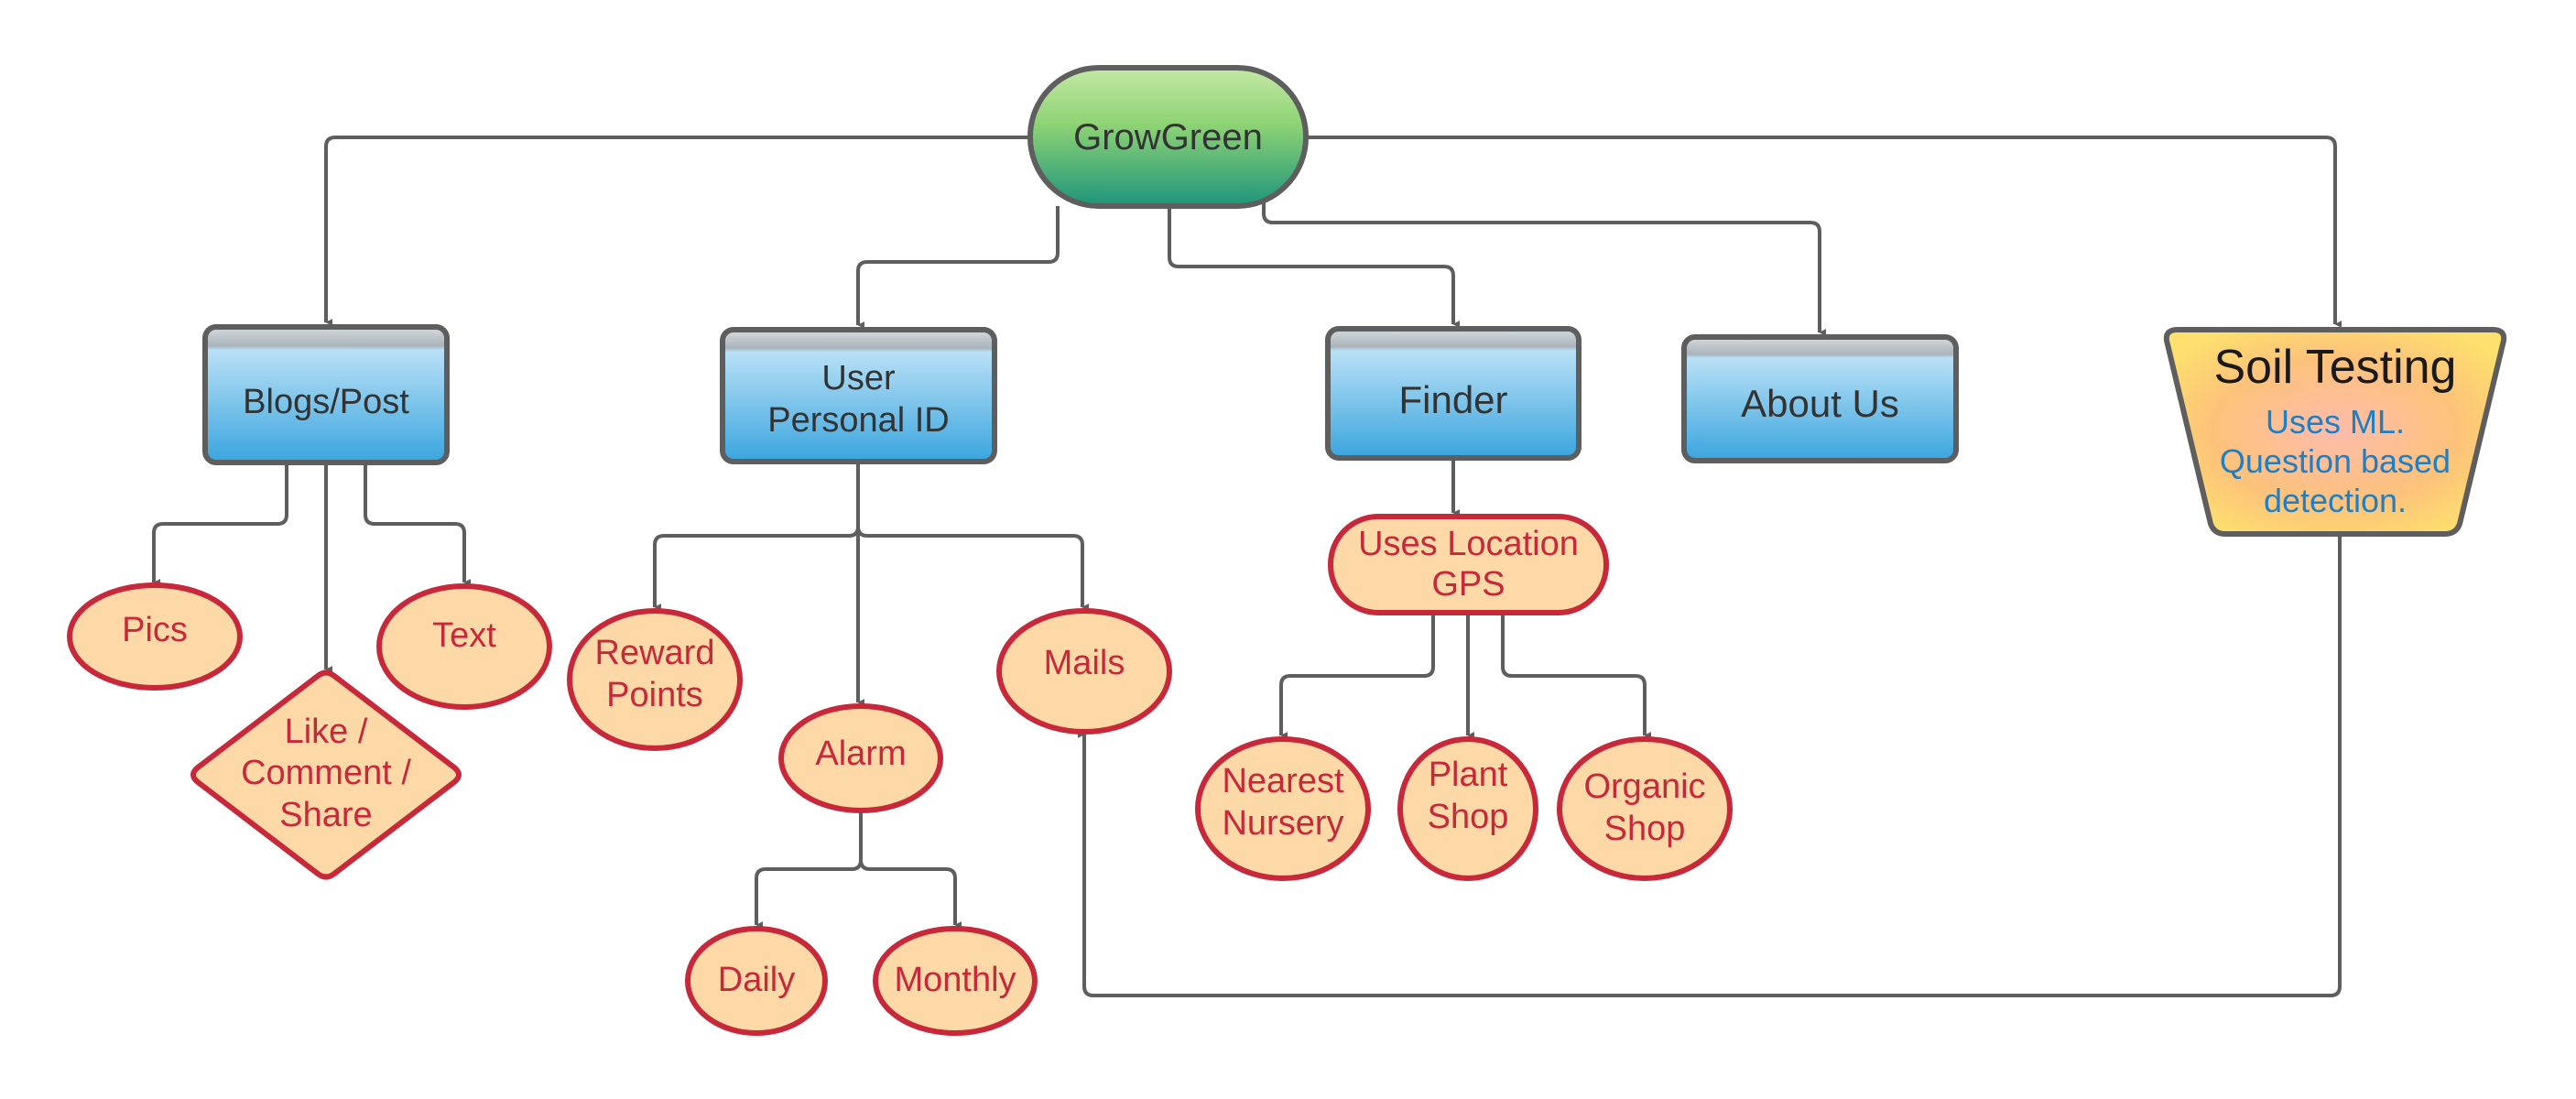  I want to click on leaf-node-organic, so click(1645, 808).